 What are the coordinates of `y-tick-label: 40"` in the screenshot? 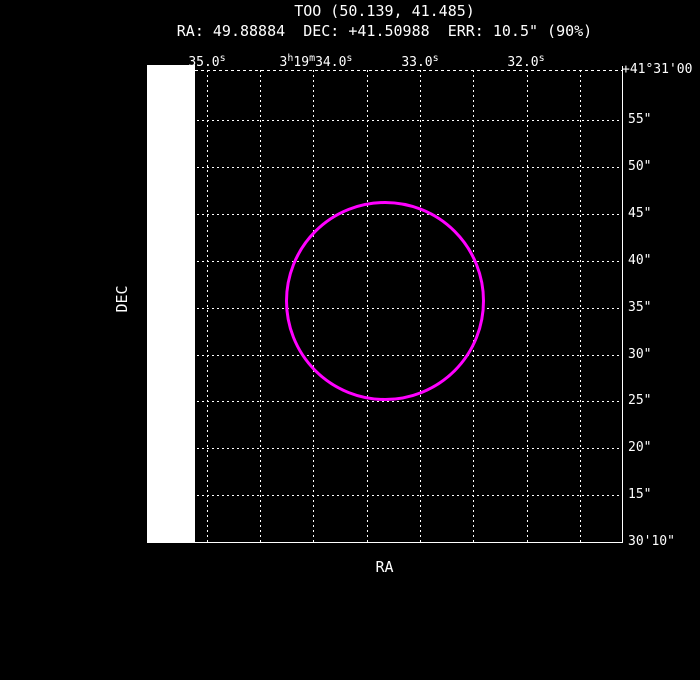 It's located at (640, 260).